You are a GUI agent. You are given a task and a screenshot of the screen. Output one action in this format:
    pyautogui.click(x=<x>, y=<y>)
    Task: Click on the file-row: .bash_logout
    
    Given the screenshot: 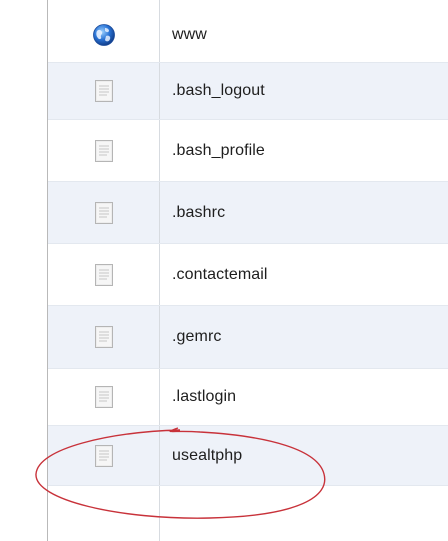 What is the action you would take?
    pyautogui.click(x=248, y=91)
    